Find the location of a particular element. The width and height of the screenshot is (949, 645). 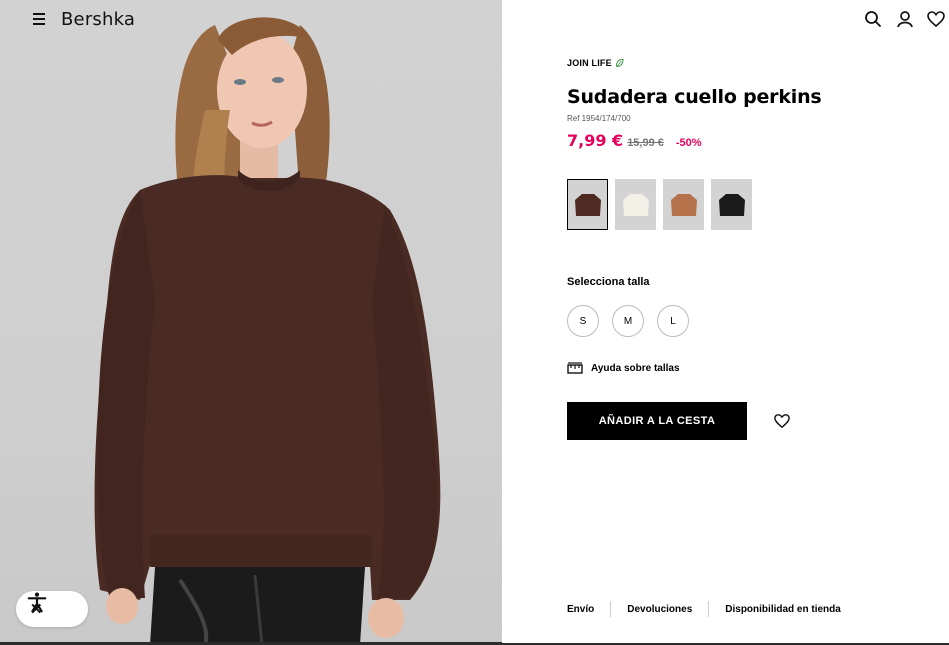

product-title: Sudadera cuello perkins is located at coordinates (694, 97).